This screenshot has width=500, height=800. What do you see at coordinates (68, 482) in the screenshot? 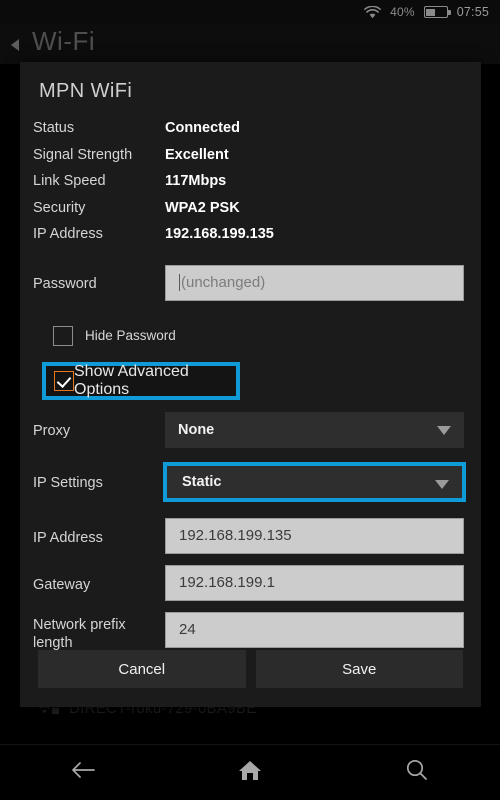
I see `ip-settings-label: IP Settings` at bounding box center [68, 482].